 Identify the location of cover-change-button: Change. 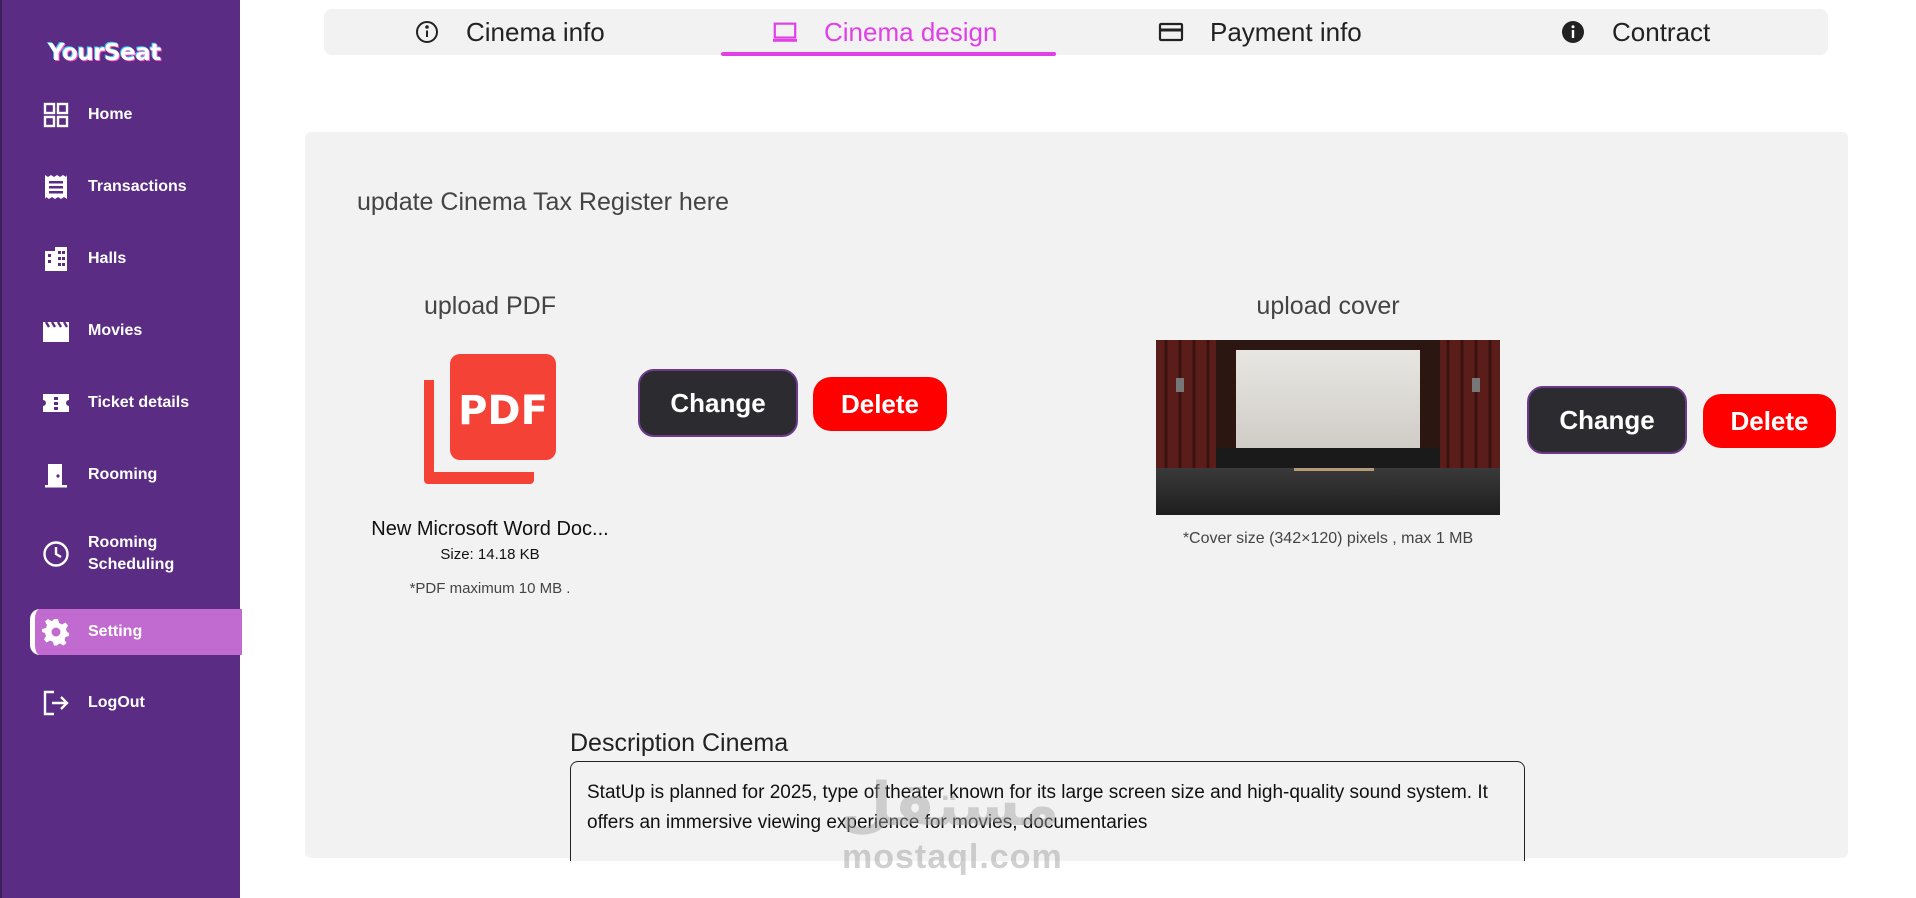
(1607, 420).